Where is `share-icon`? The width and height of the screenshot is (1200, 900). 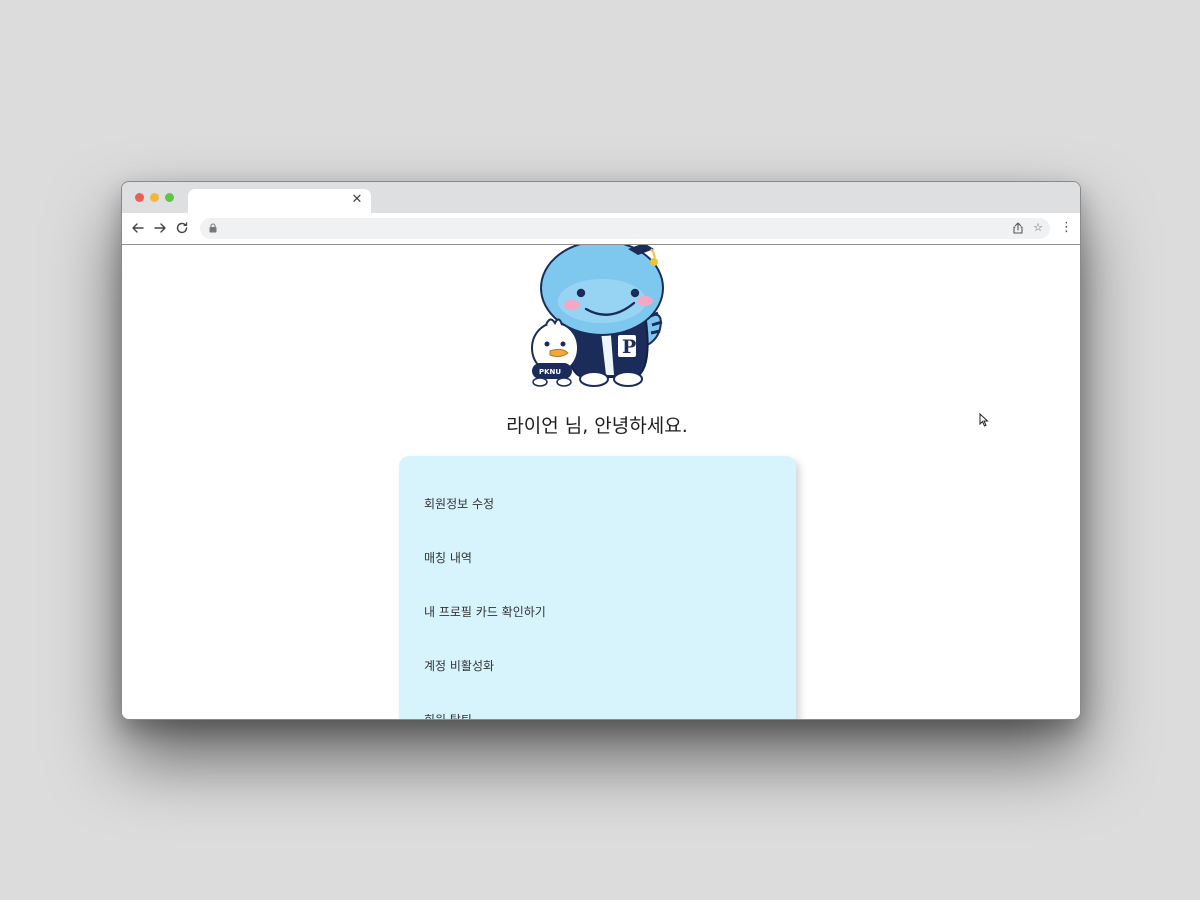 share-icon is located at coordinates (1018, 228).